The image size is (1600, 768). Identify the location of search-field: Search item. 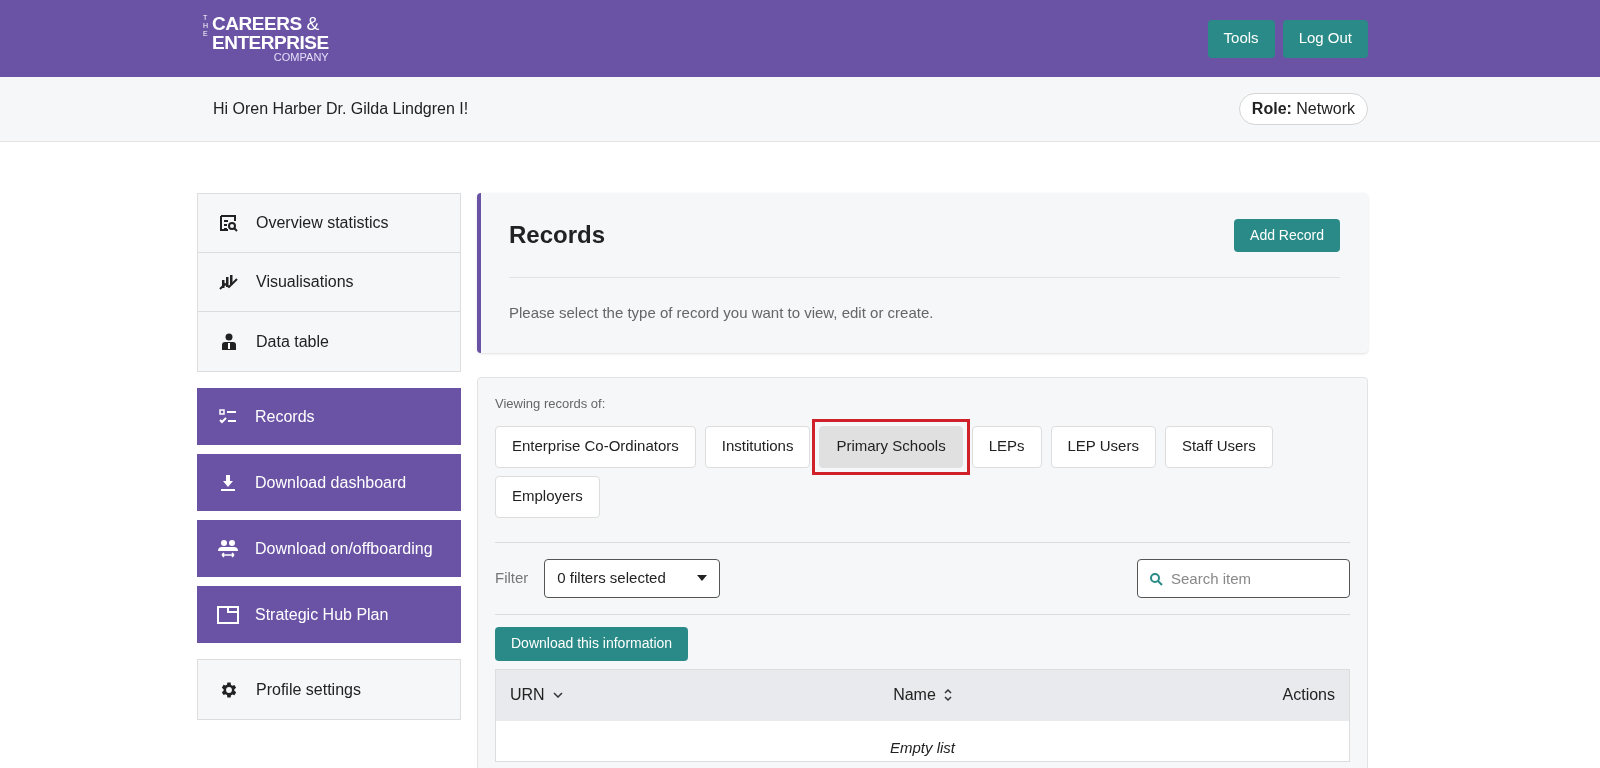
(1243, 578).